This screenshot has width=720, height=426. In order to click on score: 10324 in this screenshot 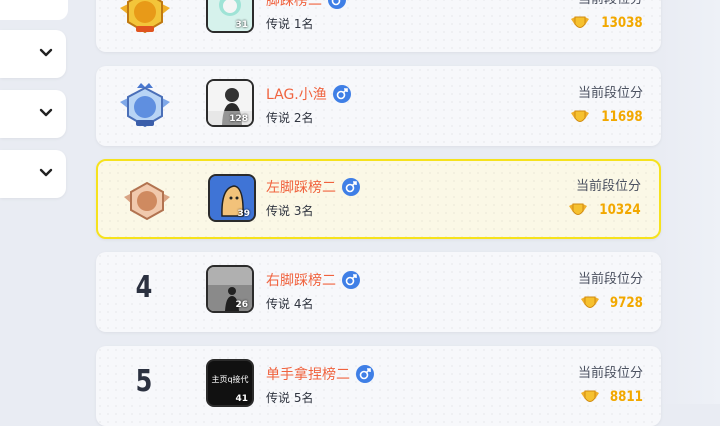, I will do `click(604, 210)`.